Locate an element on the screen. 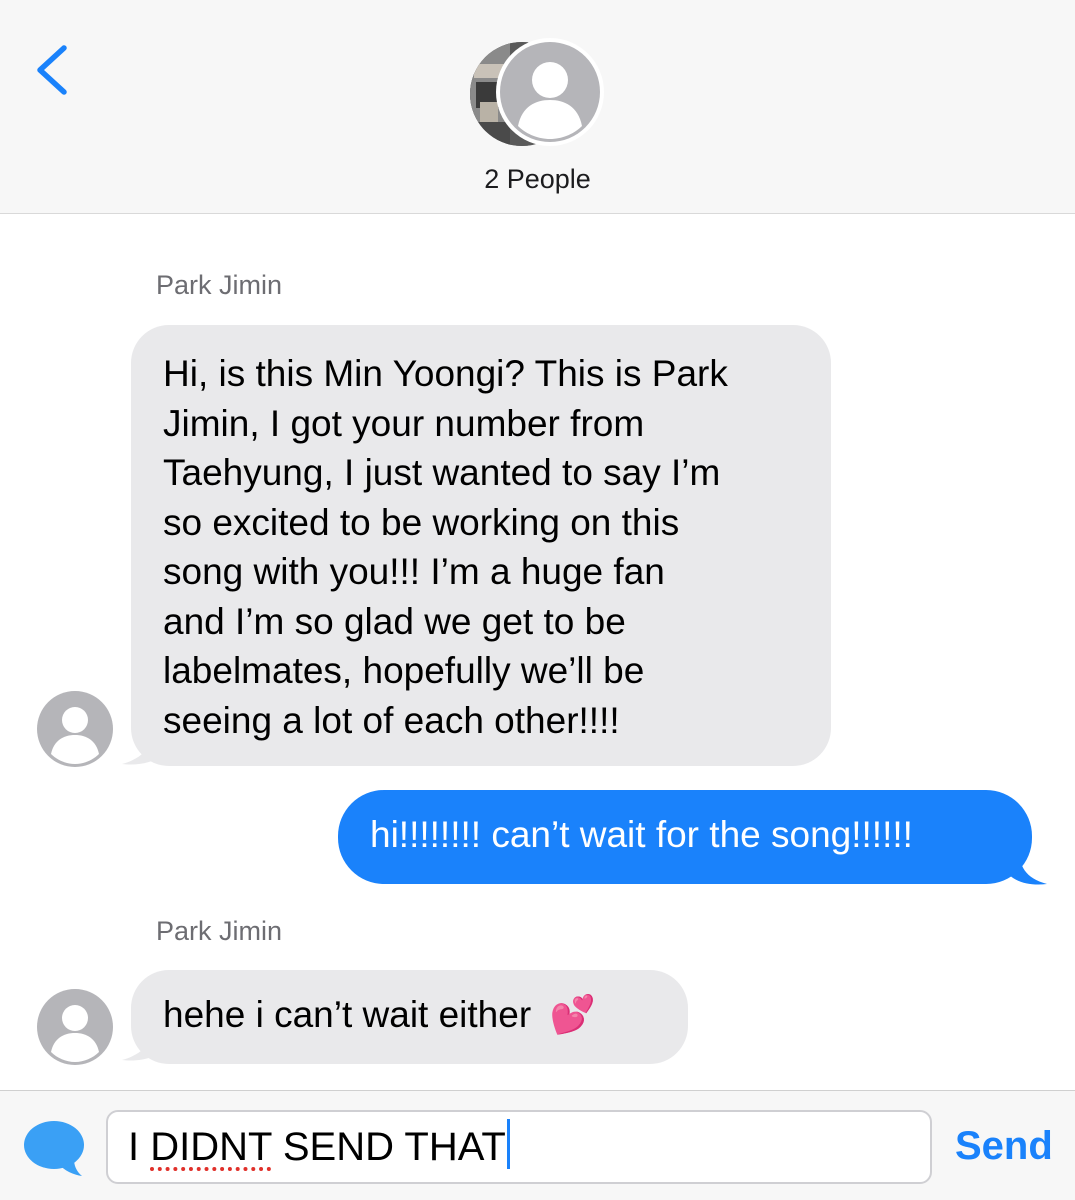 The width and height of the screenshot is (1075, 1200). app-store-button is located at coordinates (54, 1149).